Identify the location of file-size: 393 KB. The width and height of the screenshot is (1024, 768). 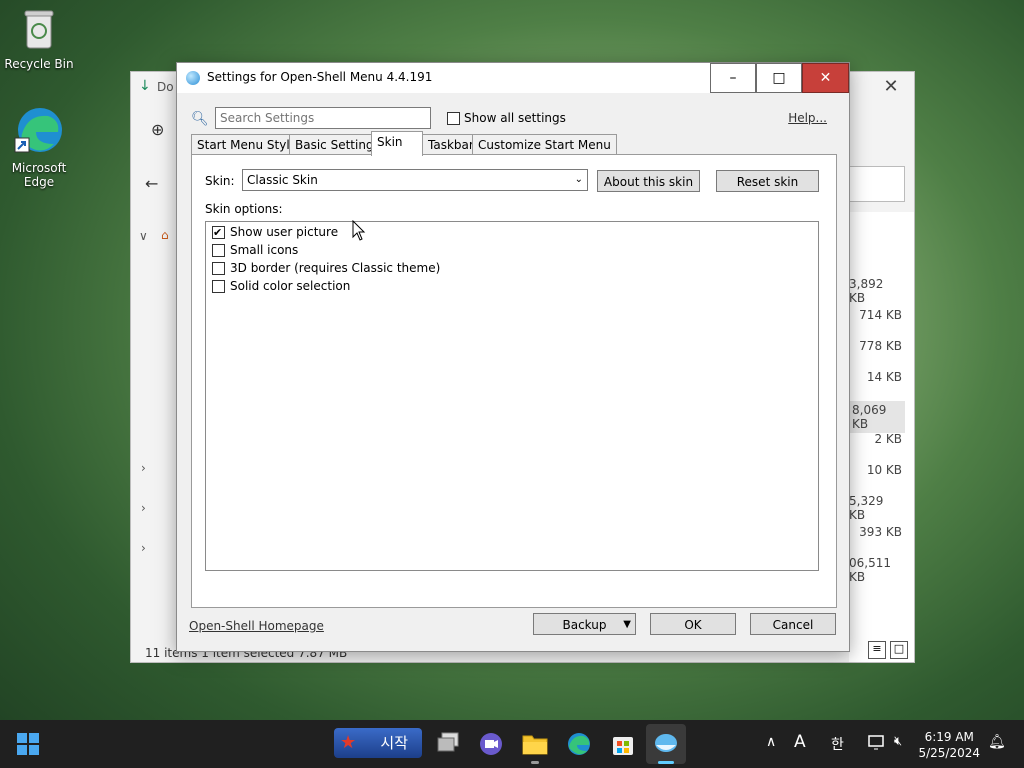
(880, 532).